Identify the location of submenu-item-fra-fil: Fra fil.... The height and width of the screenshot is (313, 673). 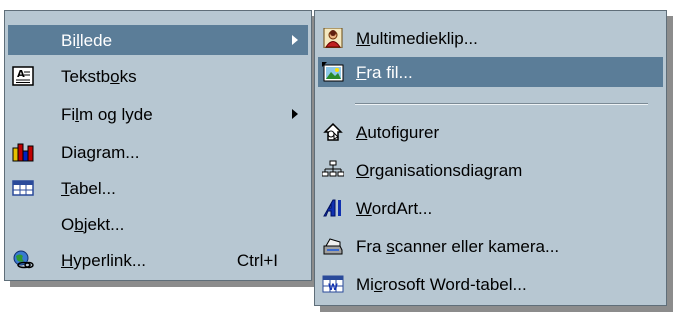
(490, 72).